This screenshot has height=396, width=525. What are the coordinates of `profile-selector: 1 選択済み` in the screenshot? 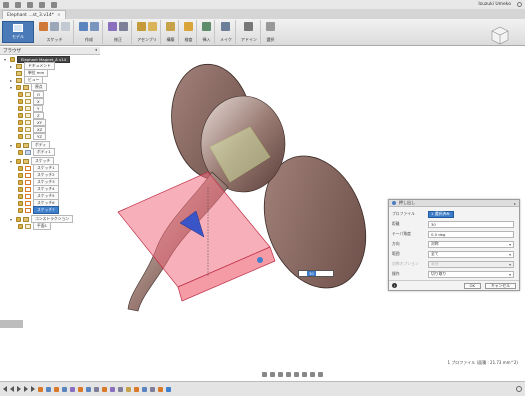 It's located at (441, 214).